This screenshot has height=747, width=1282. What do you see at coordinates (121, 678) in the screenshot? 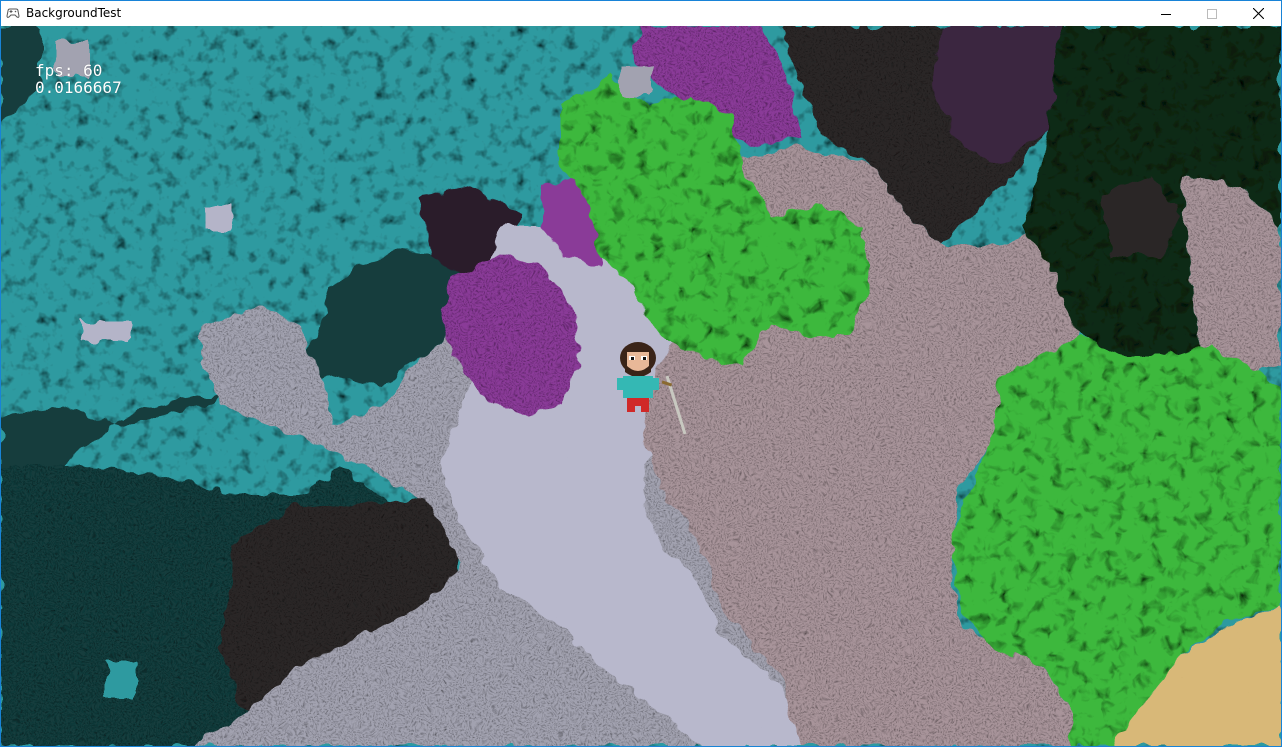
I see `teal-patch` at bounding box center [121, 678].